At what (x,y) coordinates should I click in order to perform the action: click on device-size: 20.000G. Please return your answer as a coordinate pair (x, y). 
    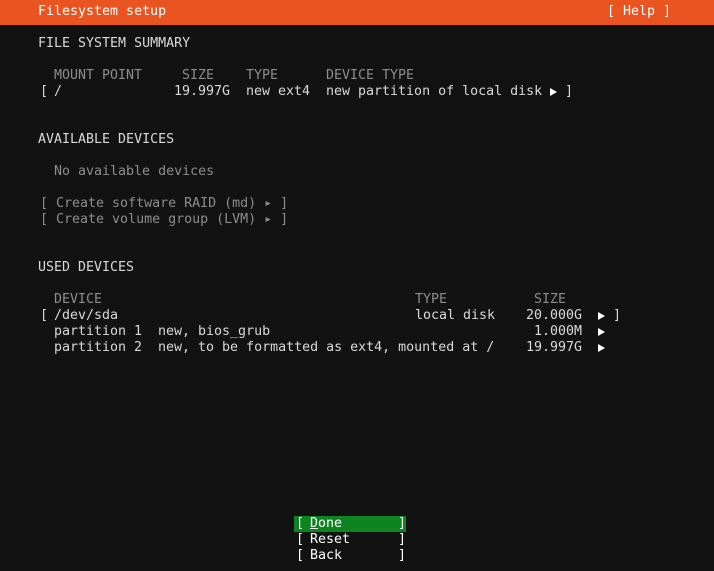
    Looking at the image, I should click on (554, 315).